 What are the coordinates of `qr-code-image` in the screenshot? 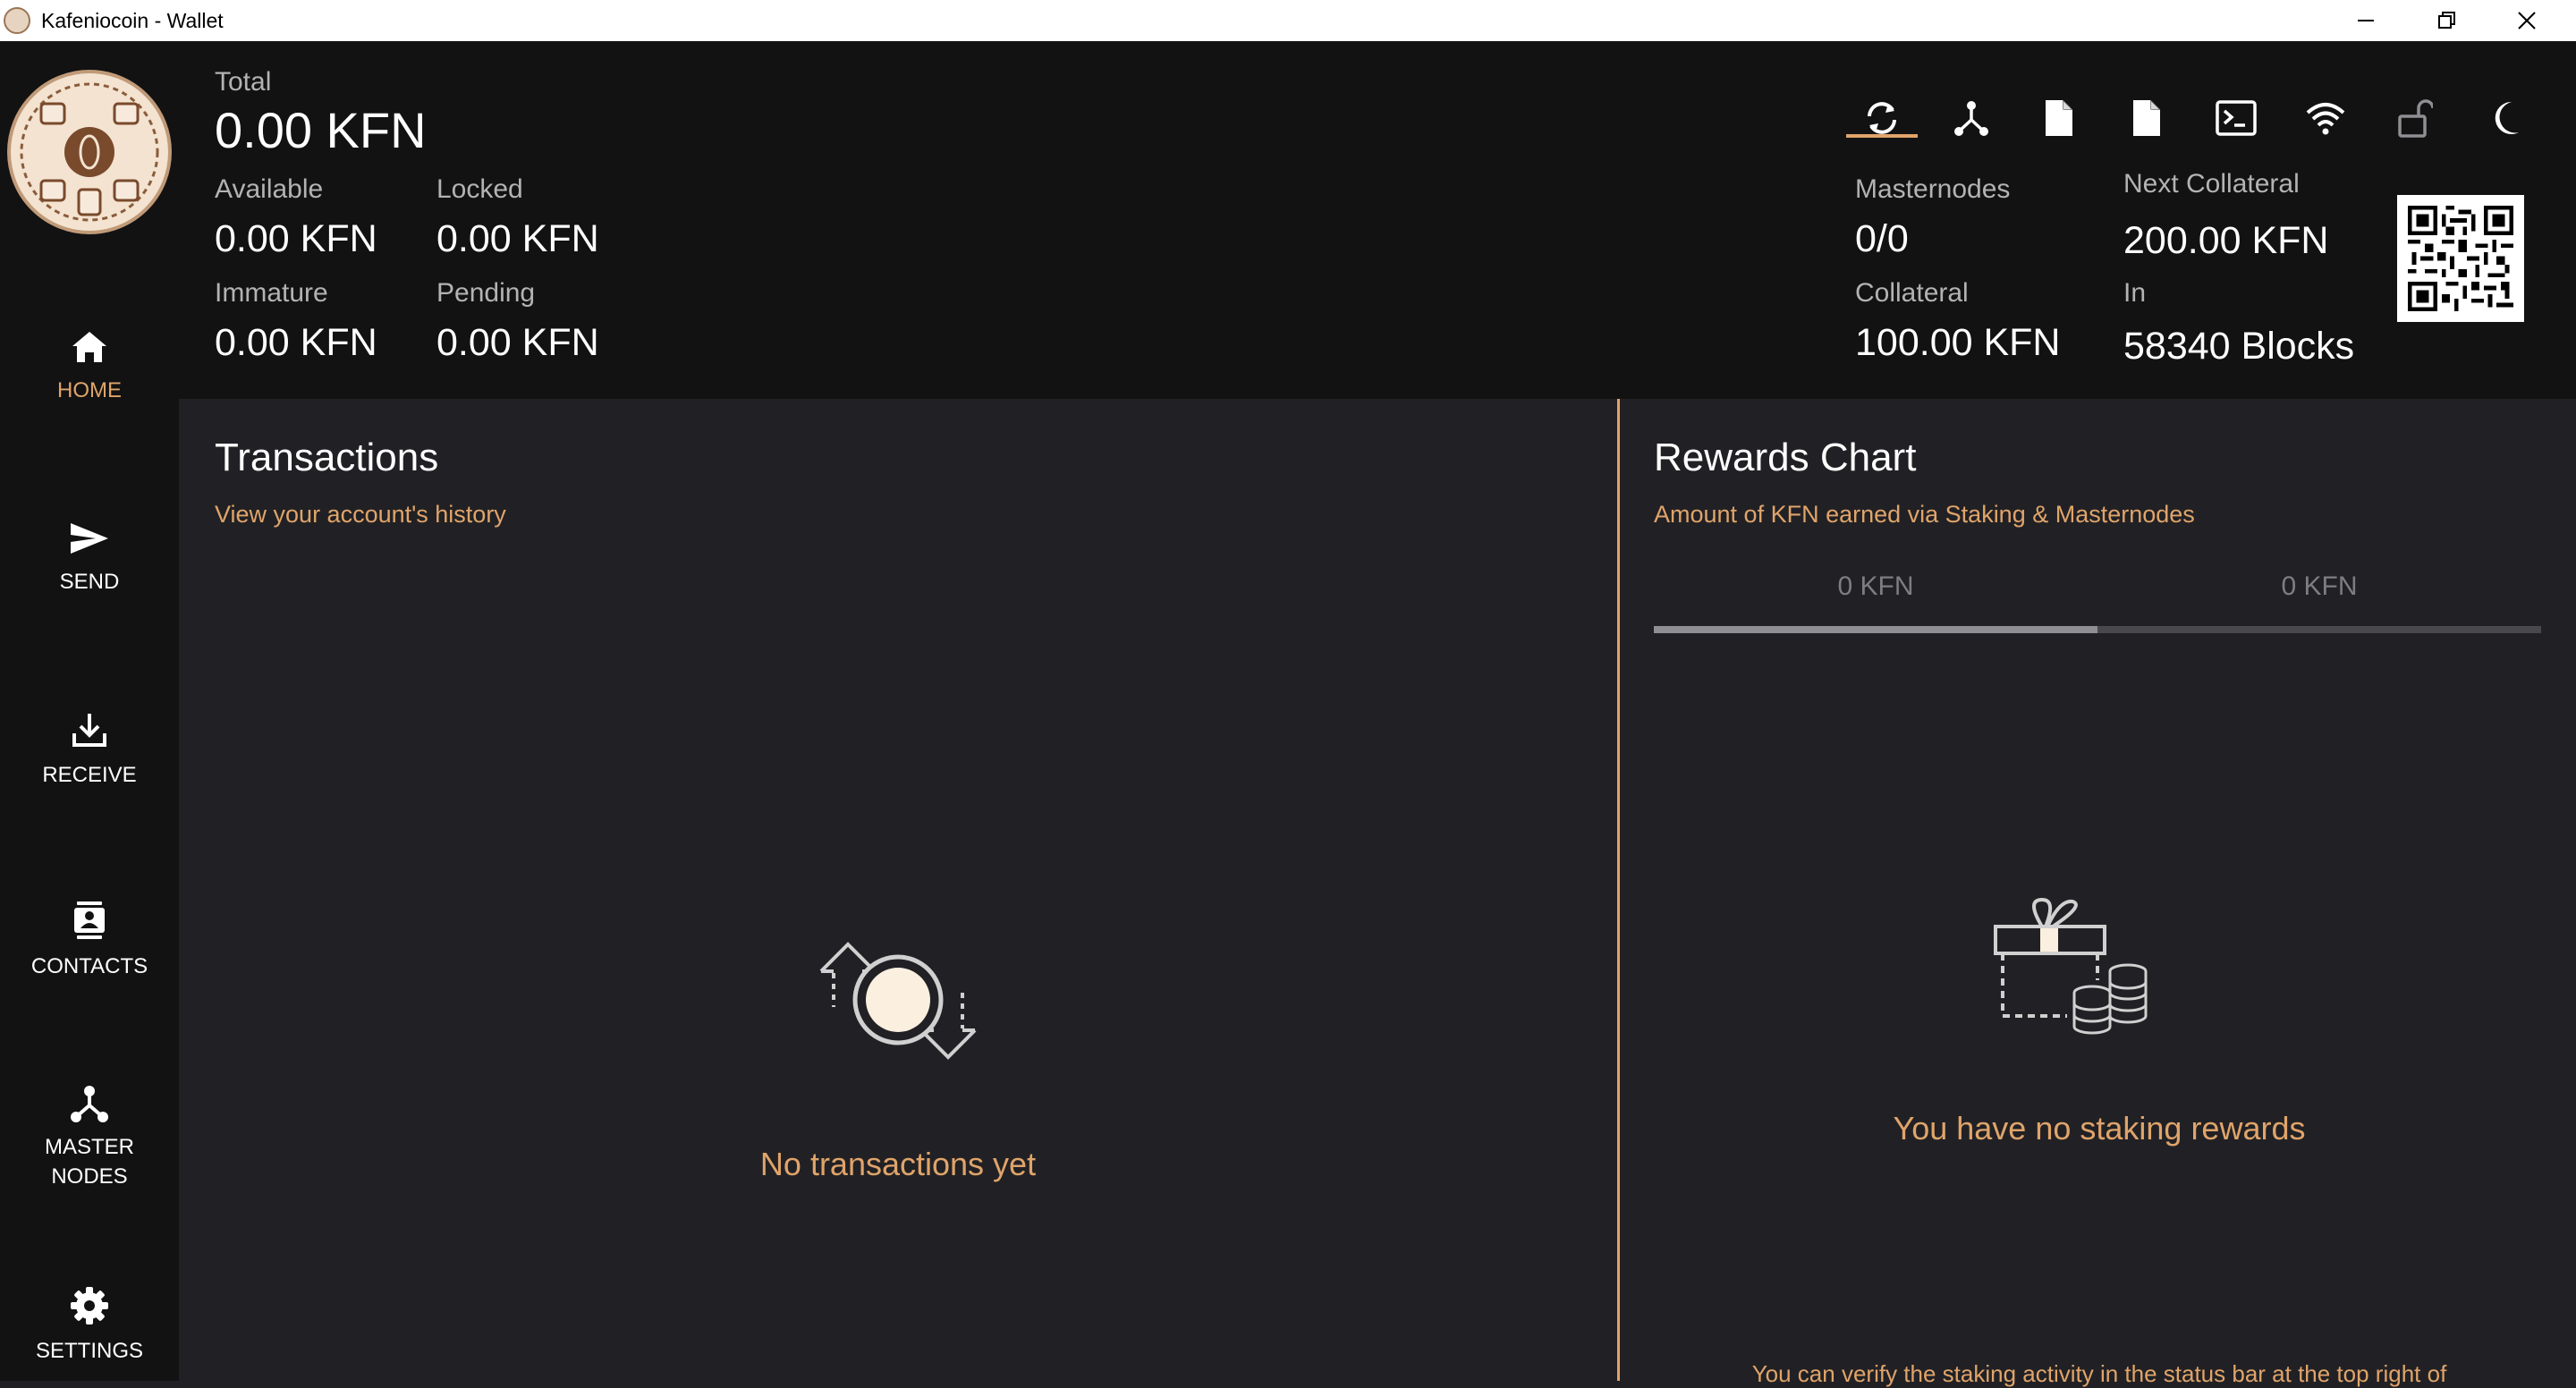 It's located at (2460, 258).